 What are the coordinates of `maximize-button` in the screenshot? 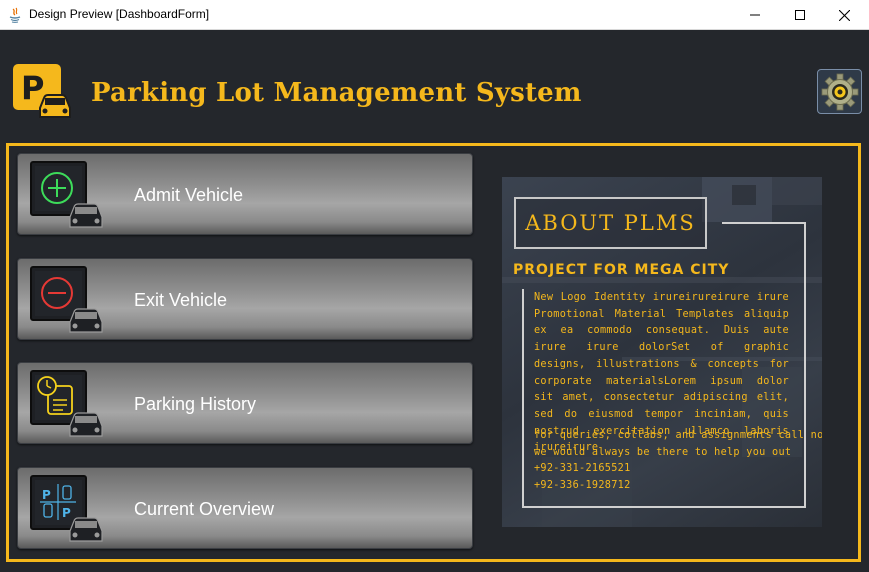 It's located at (799, 15).